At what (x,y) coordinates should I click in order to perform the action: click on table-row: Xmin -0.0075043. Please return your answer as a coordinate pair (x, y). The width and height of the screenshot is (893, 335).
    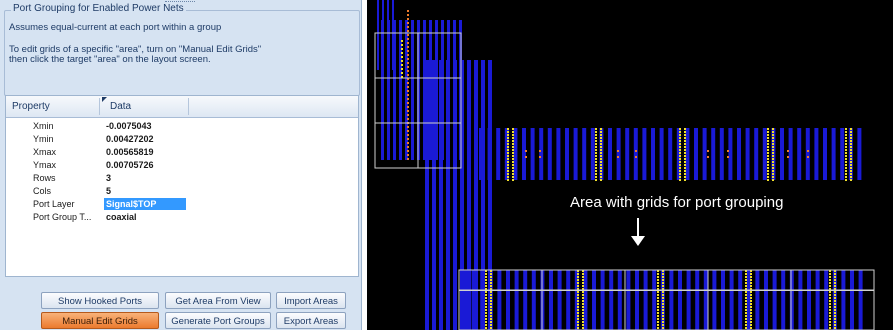
    Looking at the image, I should click on (182, 126).